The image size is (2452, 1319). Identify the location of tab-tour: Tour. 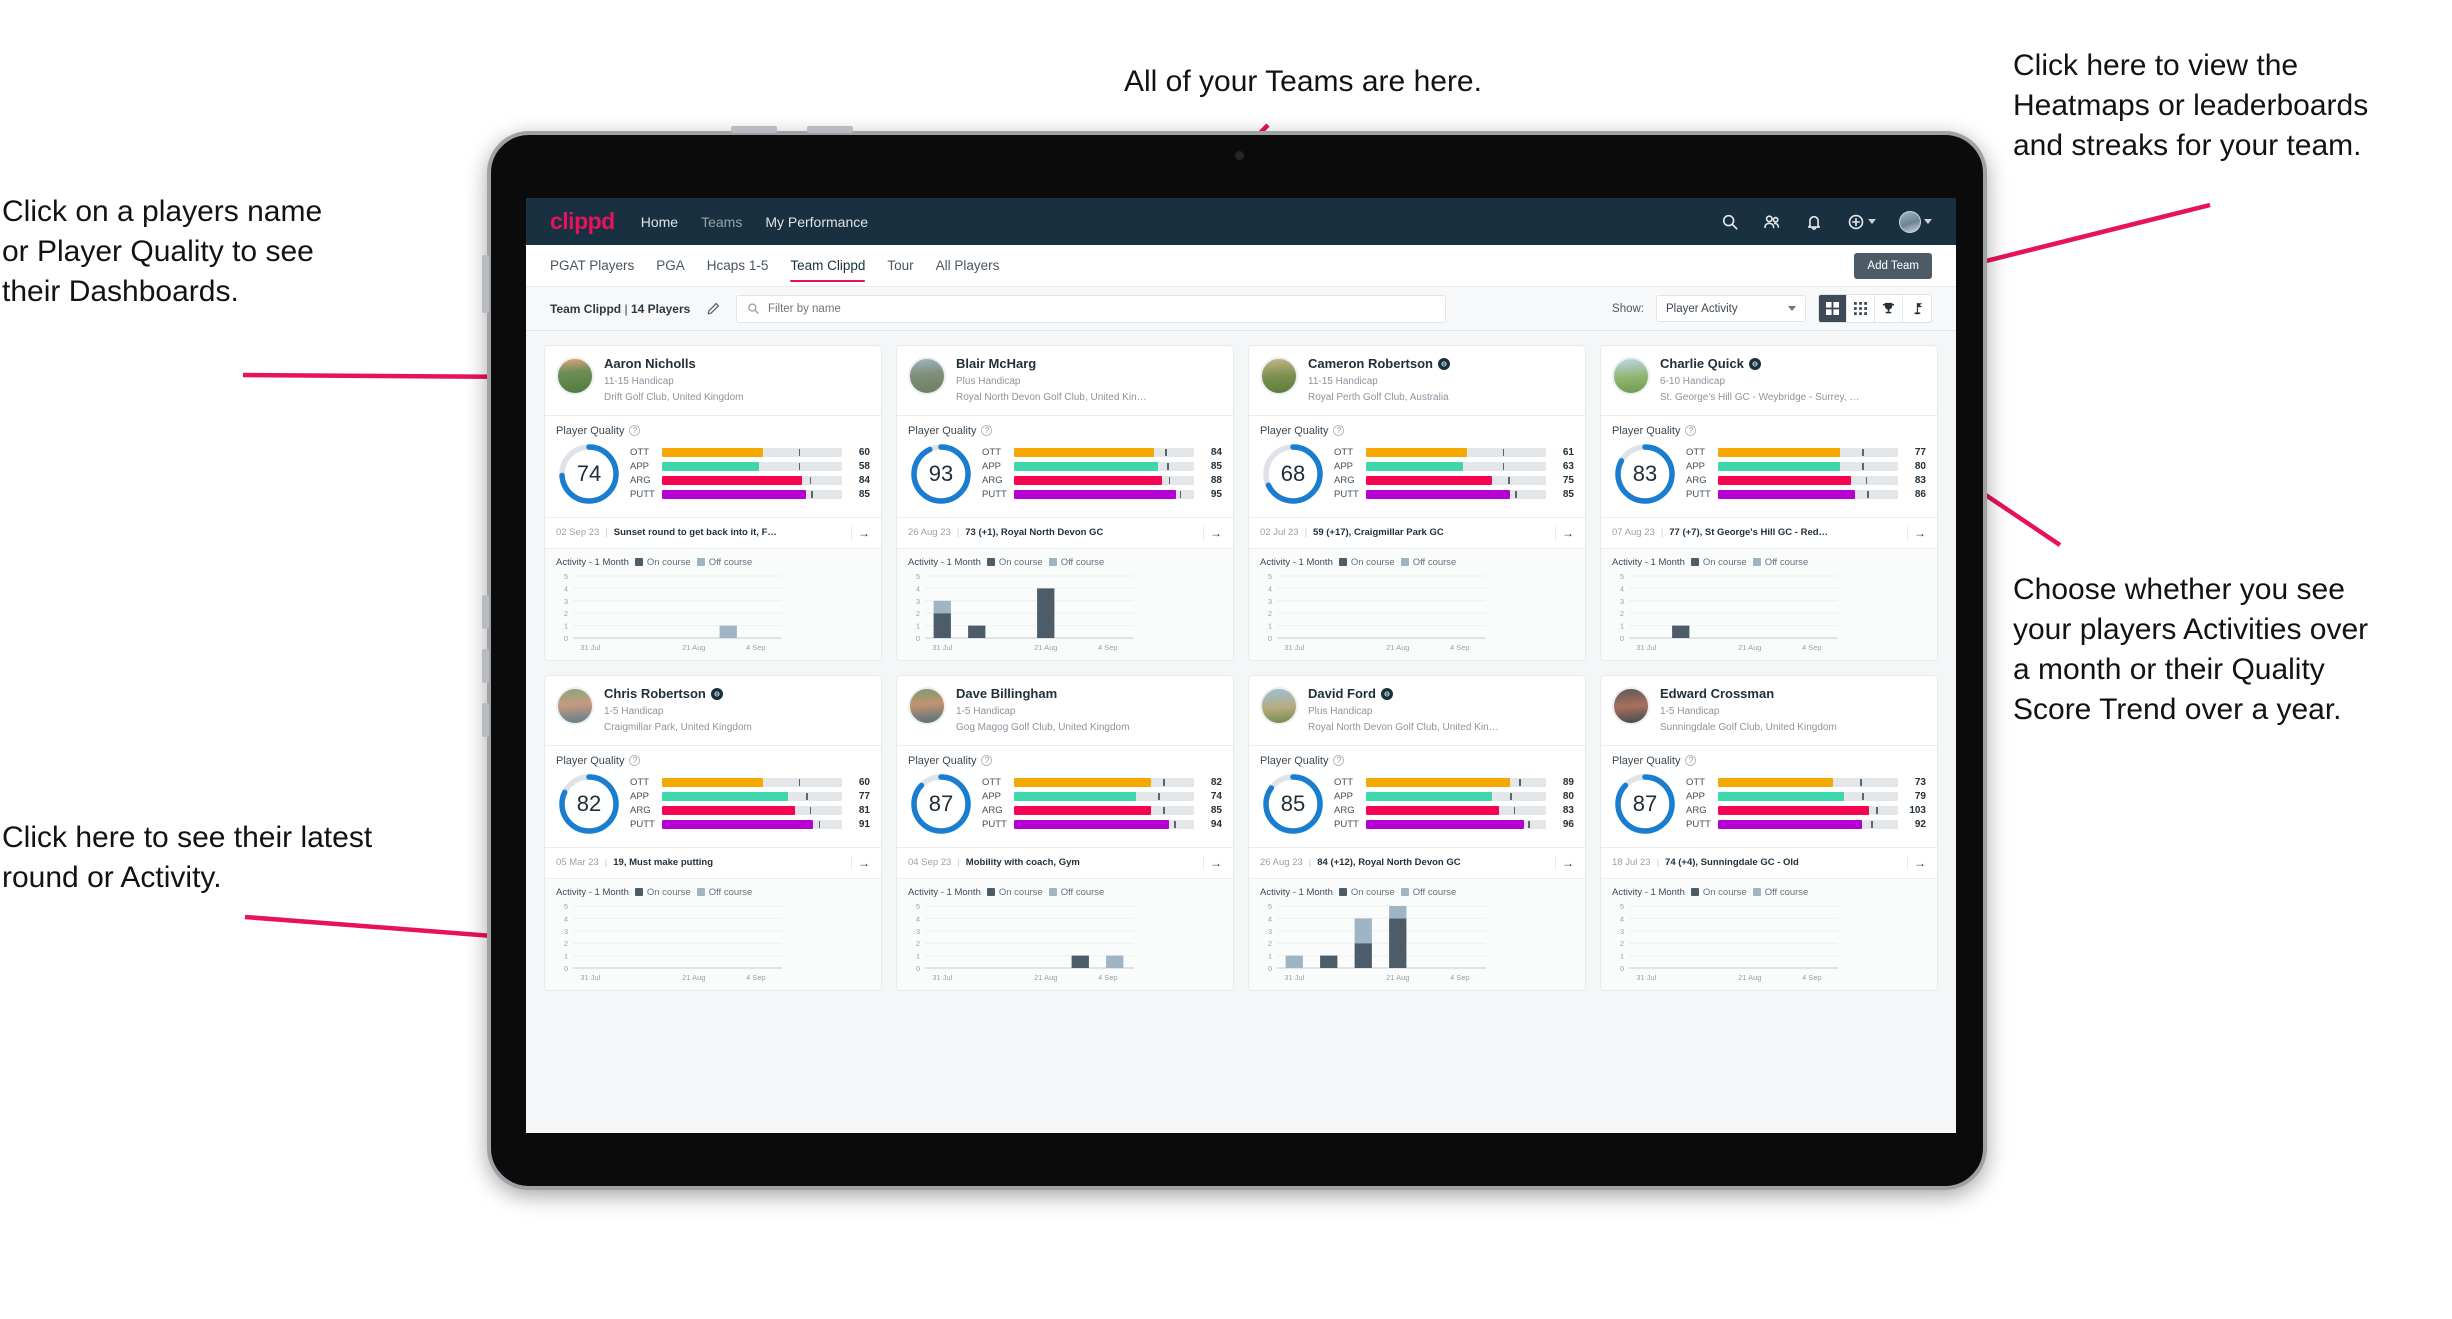
(900, 265).